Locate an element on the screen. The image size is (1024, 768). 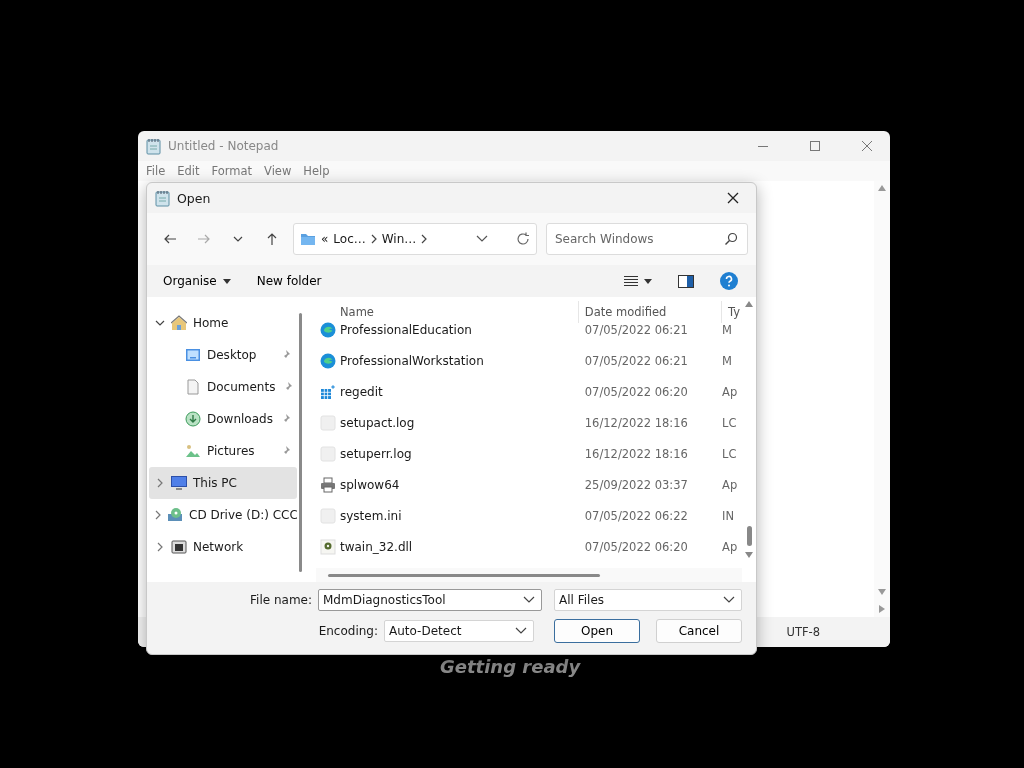
file-type-dropdown: All Files is located at coordinates (648, 600).